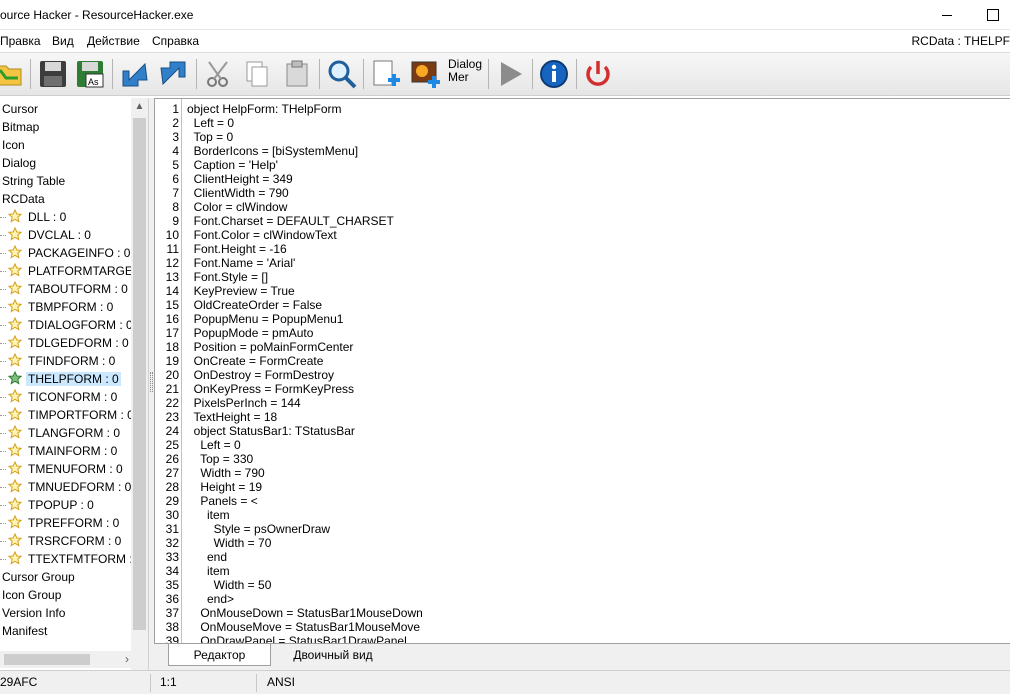  I want to click on code-line: KeyPreview = True, so click(241, 291).